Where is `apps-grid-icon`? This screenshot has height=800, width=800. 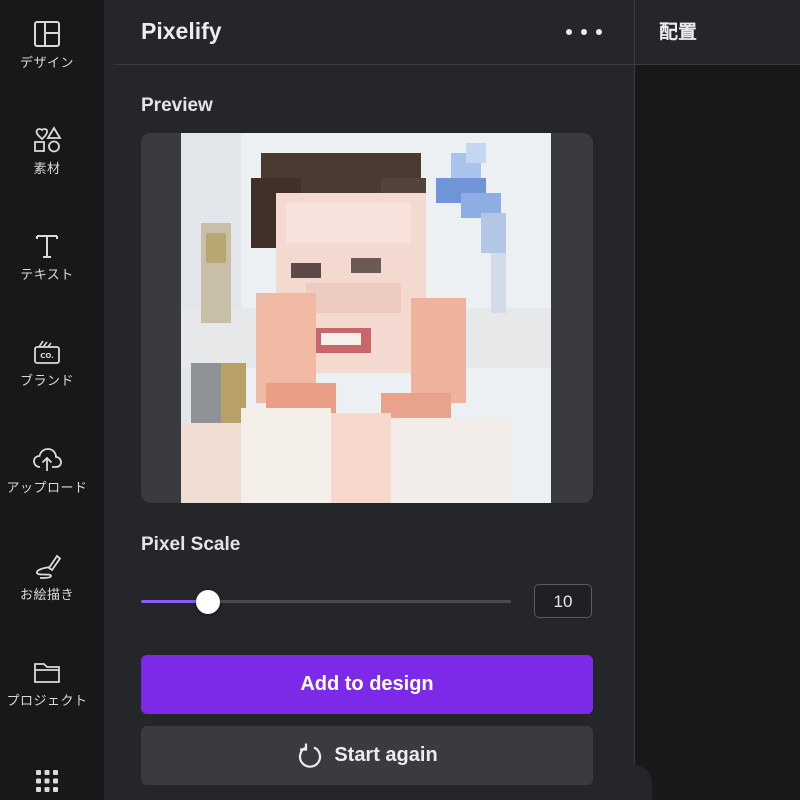
apps-grid-icon is located at coordinates (47, 781).